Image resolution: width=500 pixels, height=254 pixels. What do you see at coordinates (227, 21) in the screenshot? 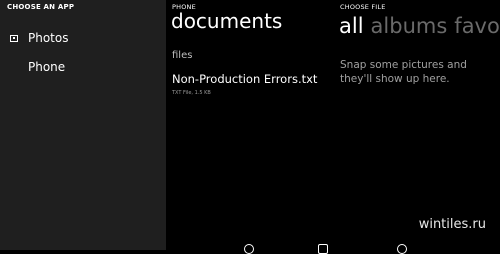
I see `folder-title: documents` at bounding box center [227, 21].